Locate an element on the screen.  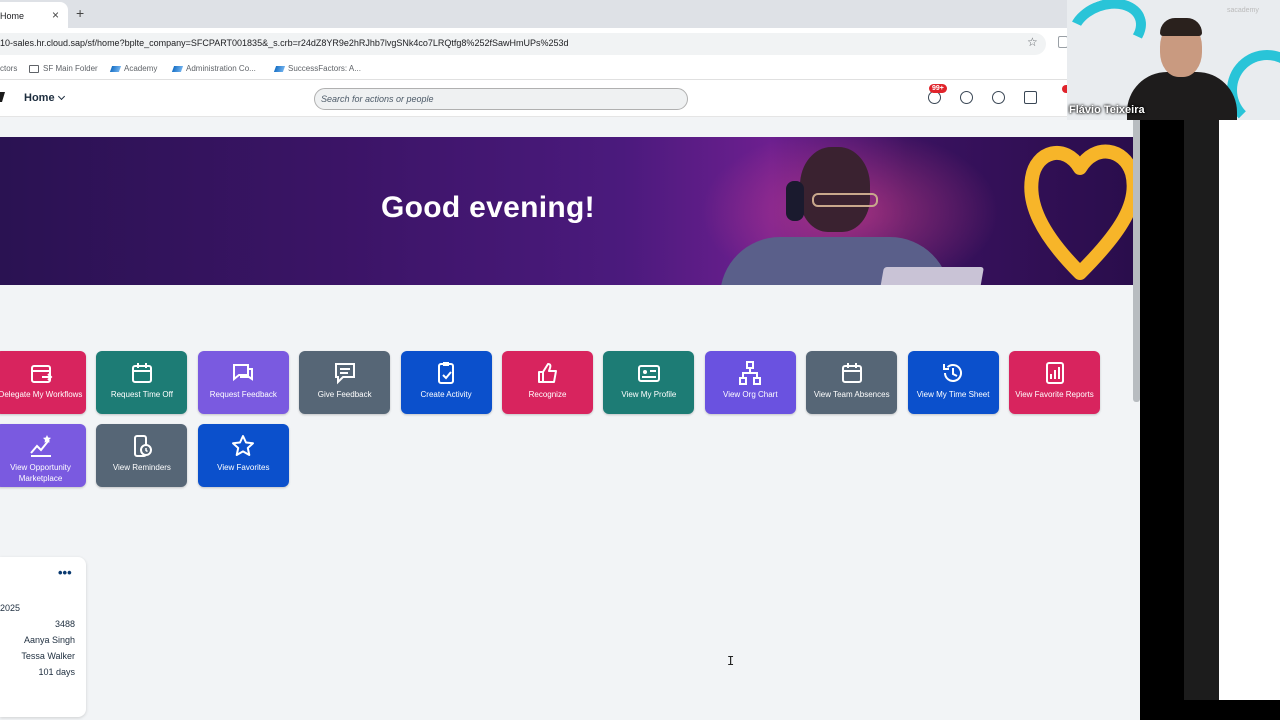
bookmark-item: ctors is located at coordinates (8, 68).